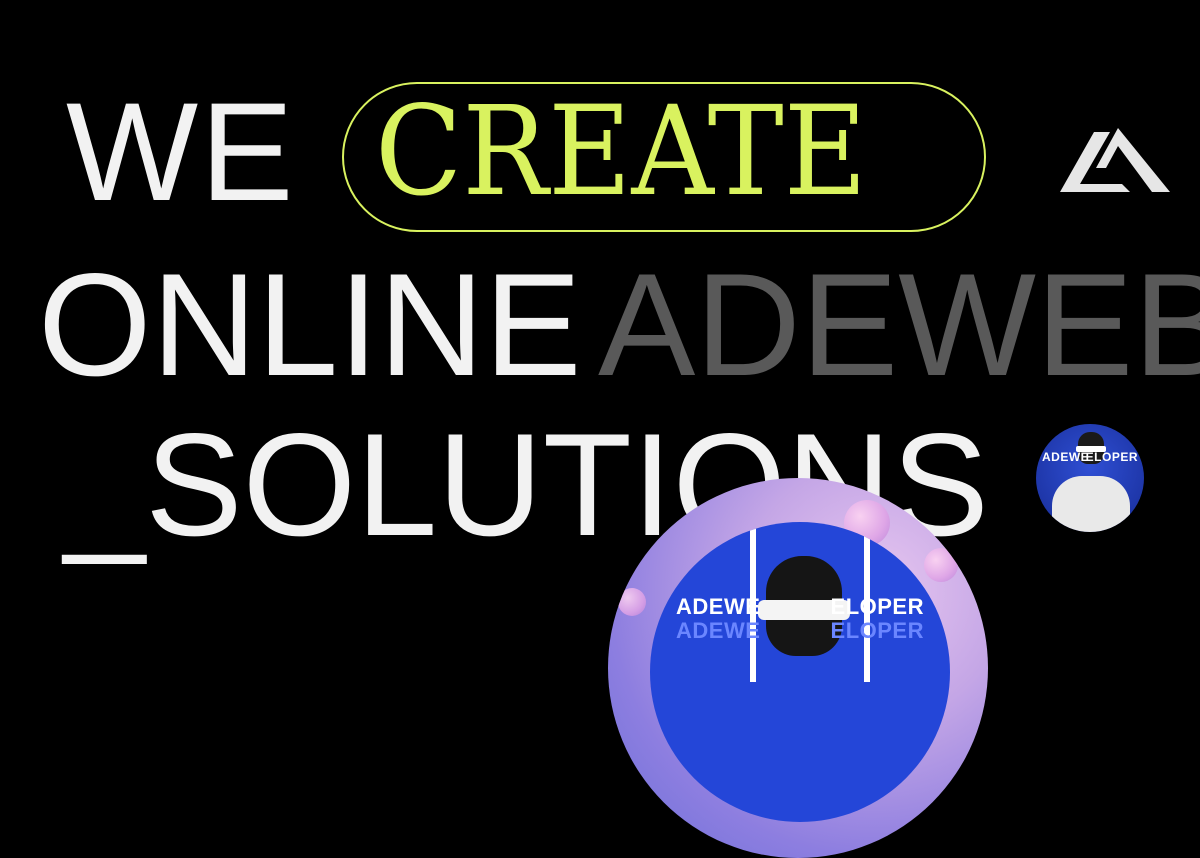 The image size is (1200, 858). Describe the element at coordinates (899, 324) in the screenshot. I see `headline-adeweb-watermark: ADEWEB` at that location.